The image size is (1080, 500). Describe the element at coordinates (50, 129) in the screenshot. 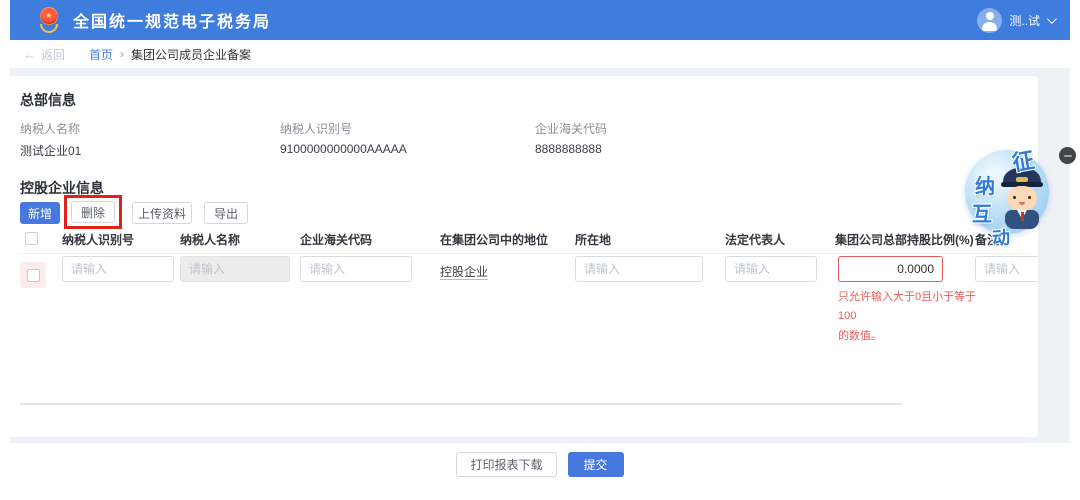

I see `taxpayer-name-label: 纳税人名称` at that location.